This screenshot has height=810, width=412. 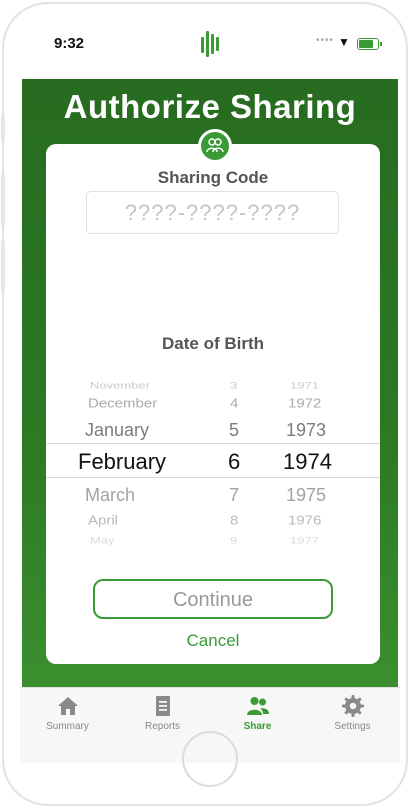 I want to click on volume-down-button, so click(x=3, y=266).